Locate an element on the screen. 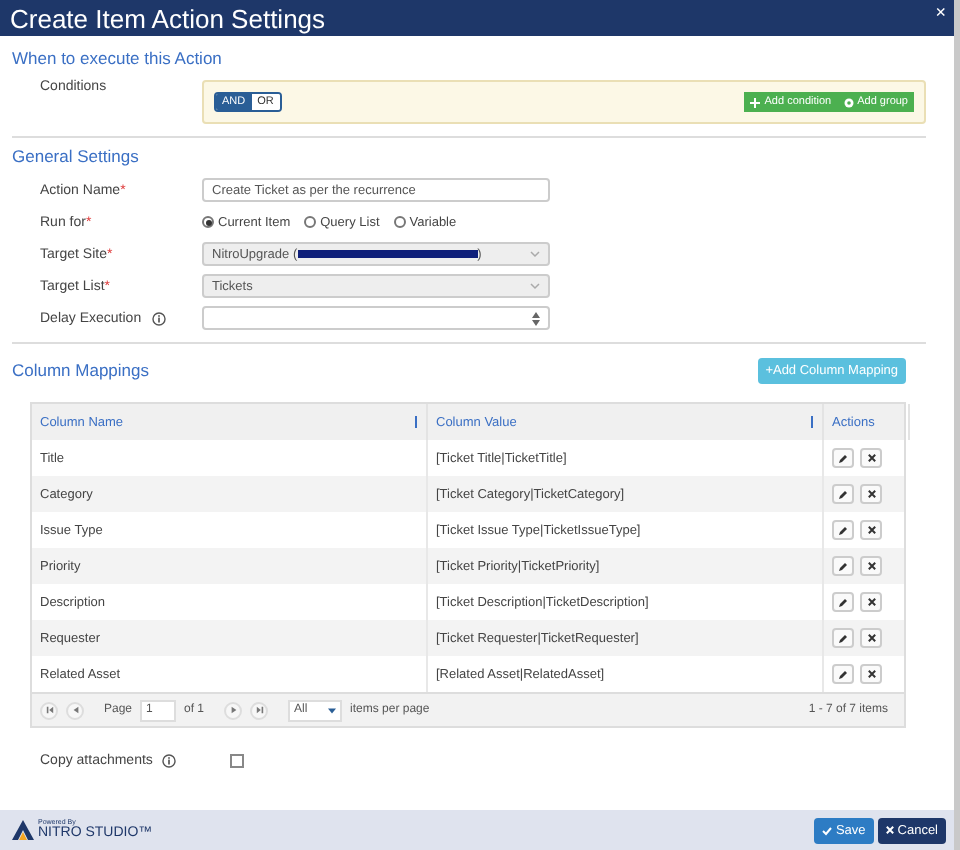 Image resolution: width=960 pixels, height=850 pixels. last-page-button is located at coordinates (259, 710).